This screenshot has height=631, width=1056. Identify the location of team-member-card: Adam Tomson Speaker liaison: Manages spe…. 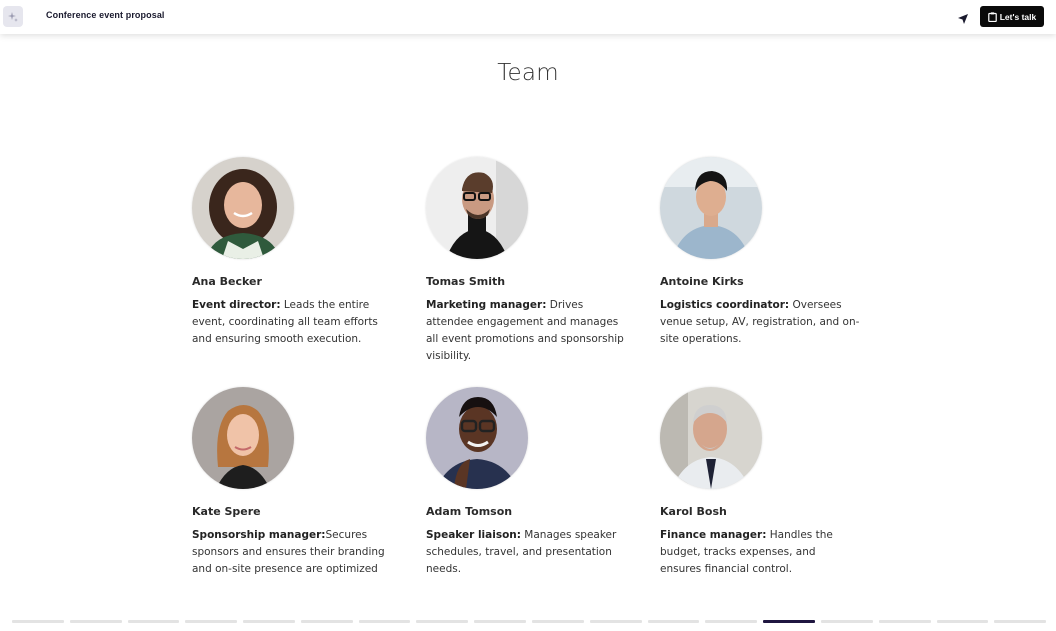
(531, 482).